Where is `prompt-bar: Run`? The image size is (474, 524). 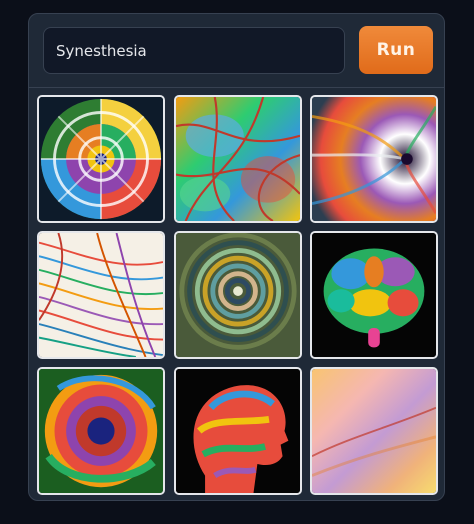
prompt-bar: Run is located at coordinates (236, 51).